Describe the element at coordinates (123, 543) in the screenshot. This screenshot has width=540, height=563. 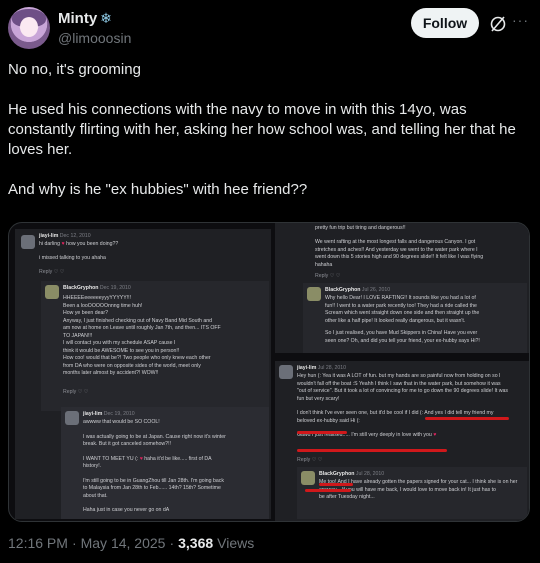
I see `tweet-date: May 14, 2025` at that location.